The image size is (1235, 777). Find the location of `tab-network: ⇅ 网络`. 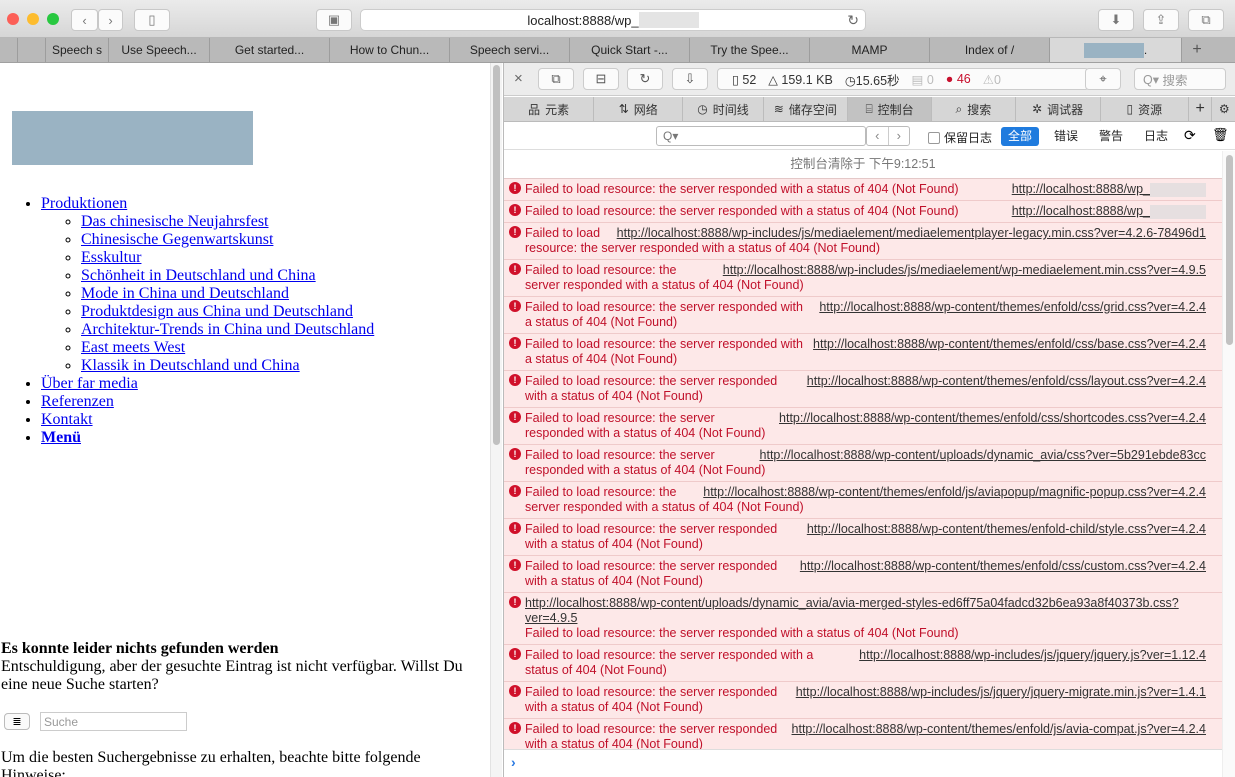

tab-network: ⇅ 网络 is located at coordinates (639, 109).